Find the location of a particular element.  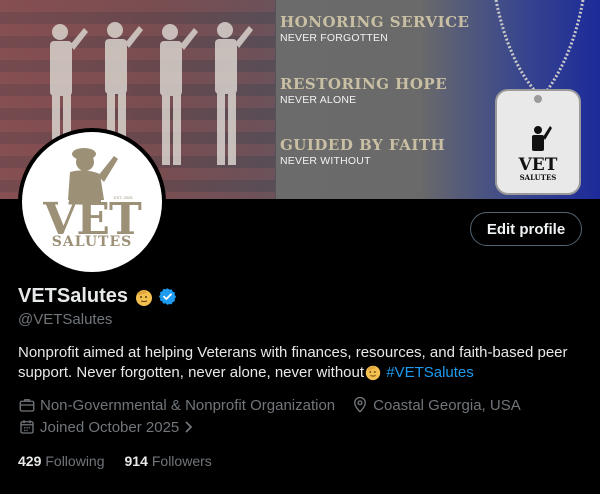

hashtag-link: #VETSalutes is located at coordinates (430, 372).